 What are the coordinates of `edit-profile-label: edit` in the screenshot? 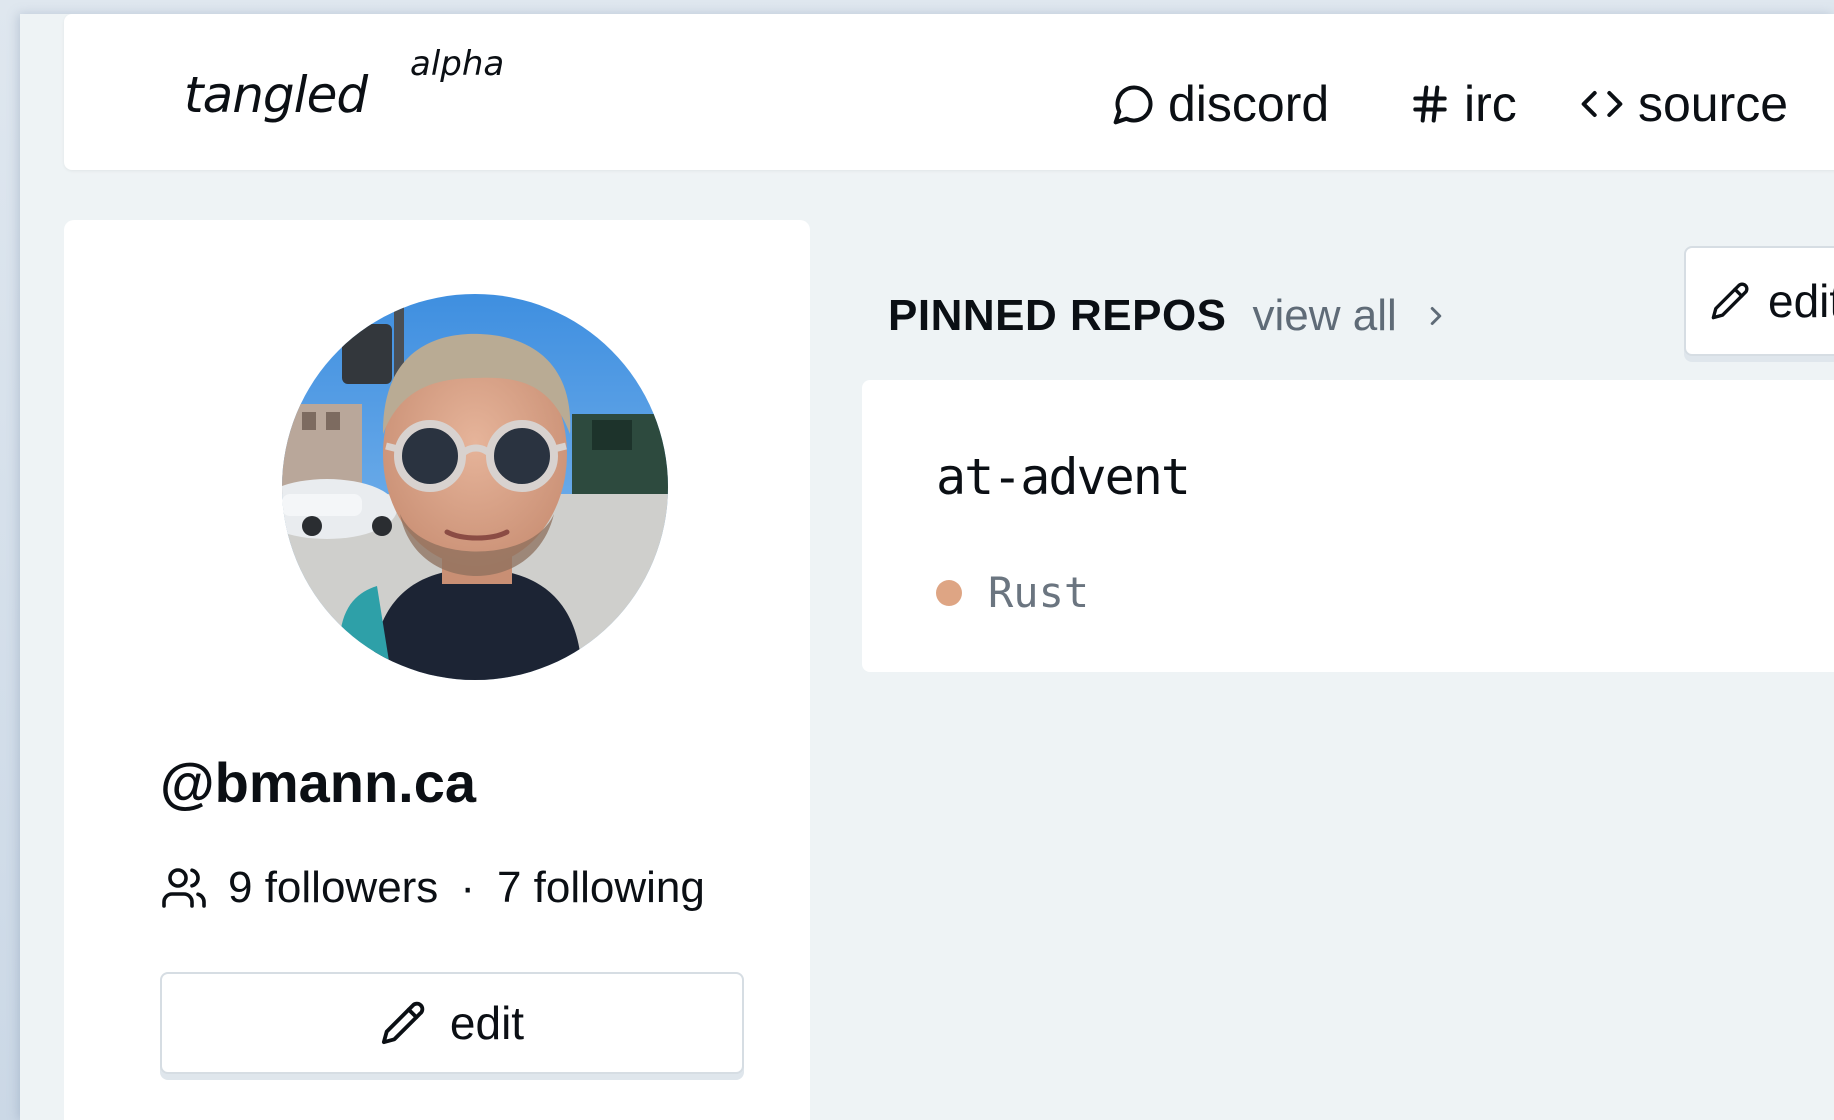 It's located at (487, 1023).